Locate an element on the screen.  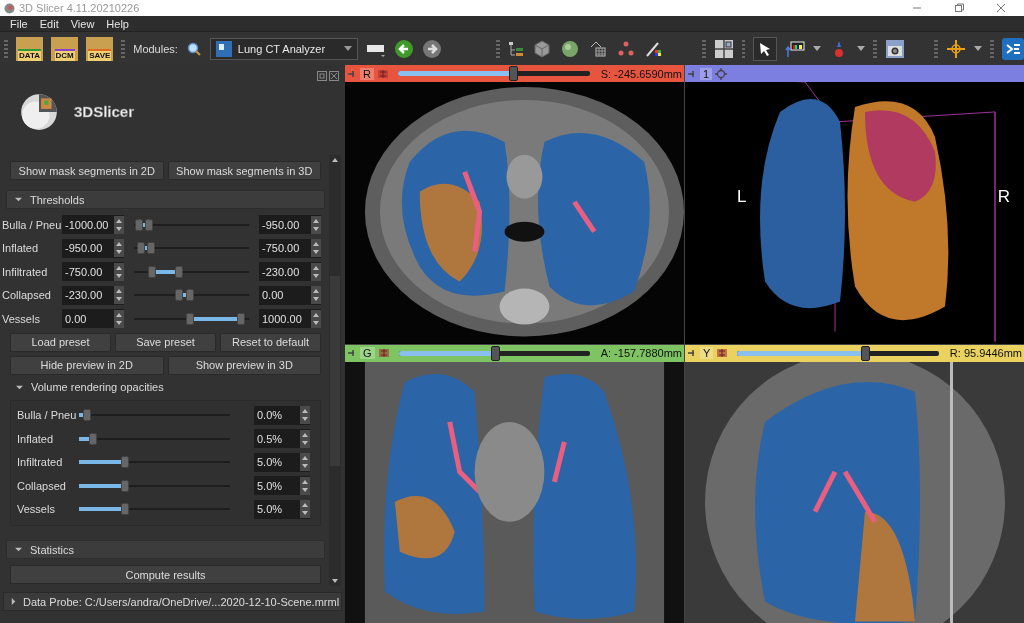
camera-icon is located at coordinates (894, 48).